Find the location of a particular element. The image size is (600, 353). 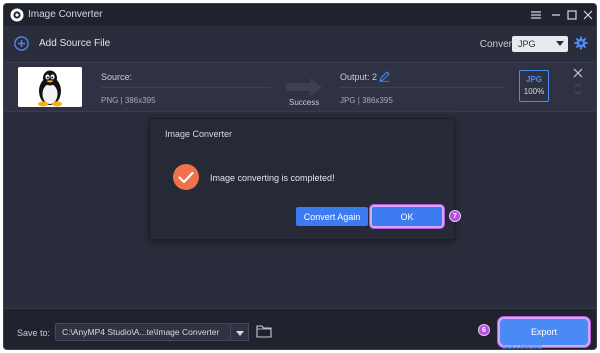

convert-all-format-select: JPG is located at coordinates (540, 44).